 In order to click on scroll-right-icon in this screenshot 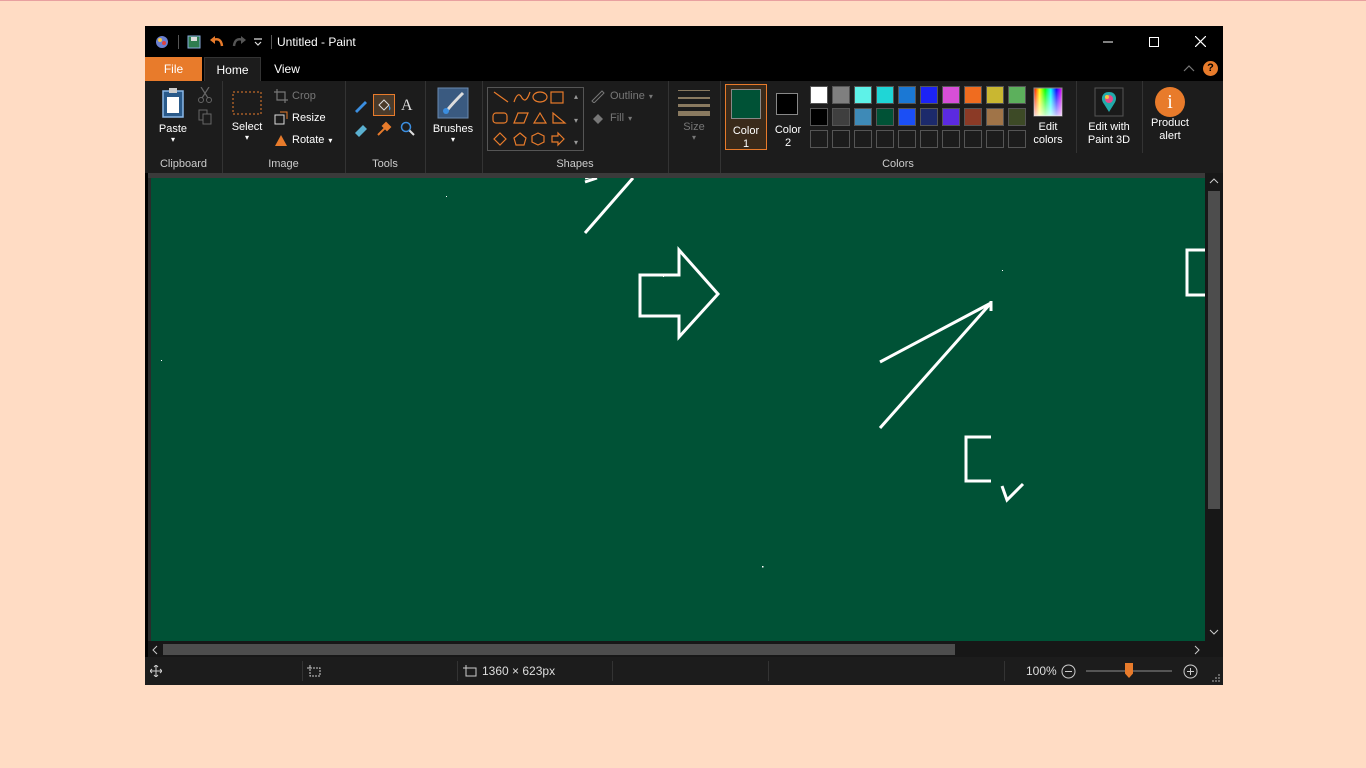, I will do `click(1197, 650)`.